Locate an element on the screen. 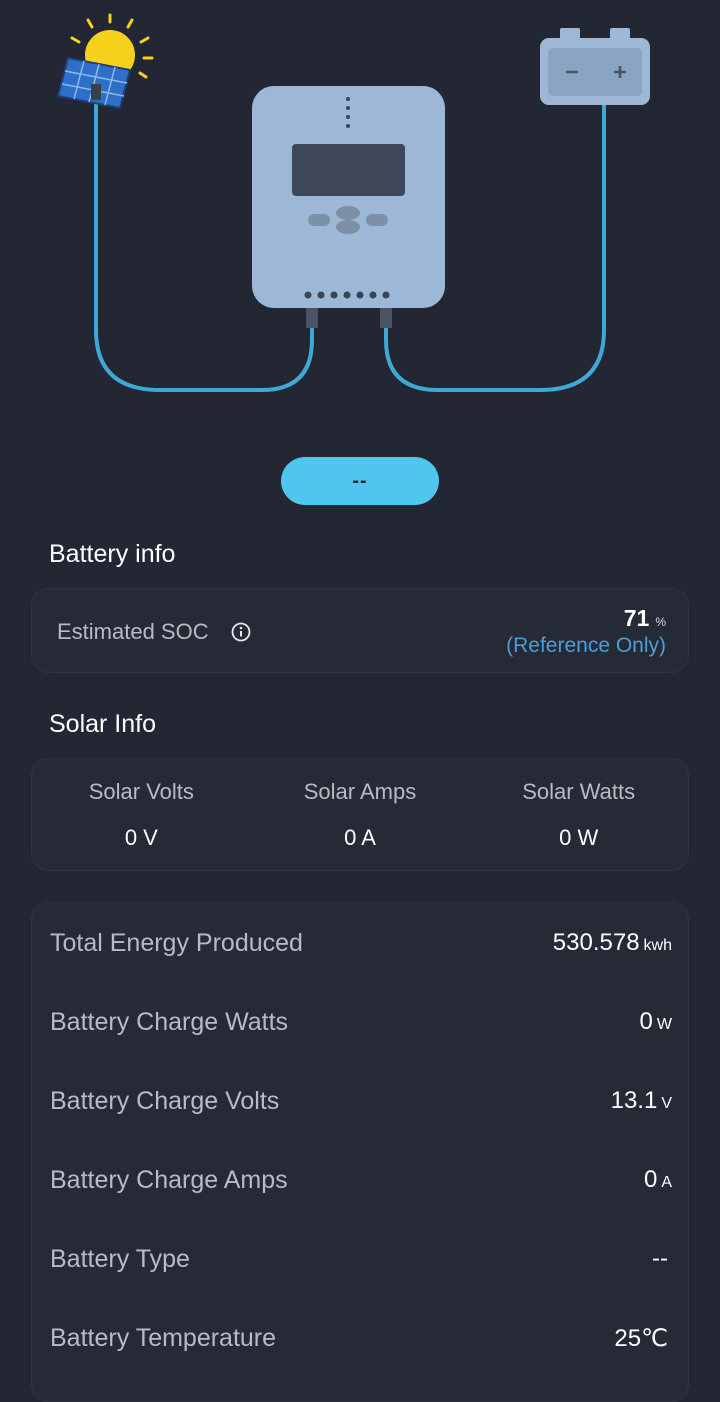 The width and height of the screenshot is (720, 1402). metric-value: 13.1 is located at coordinates (634, 1100).